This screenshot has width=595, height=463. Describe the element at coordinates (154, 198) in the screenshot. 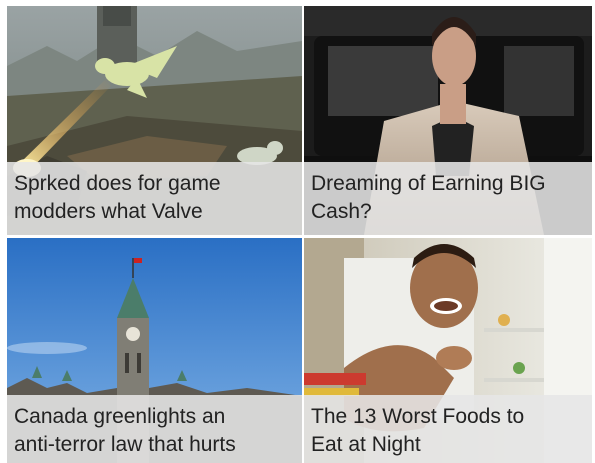

I see `article-caption: Sprked does for game modders what Valve` at that location.